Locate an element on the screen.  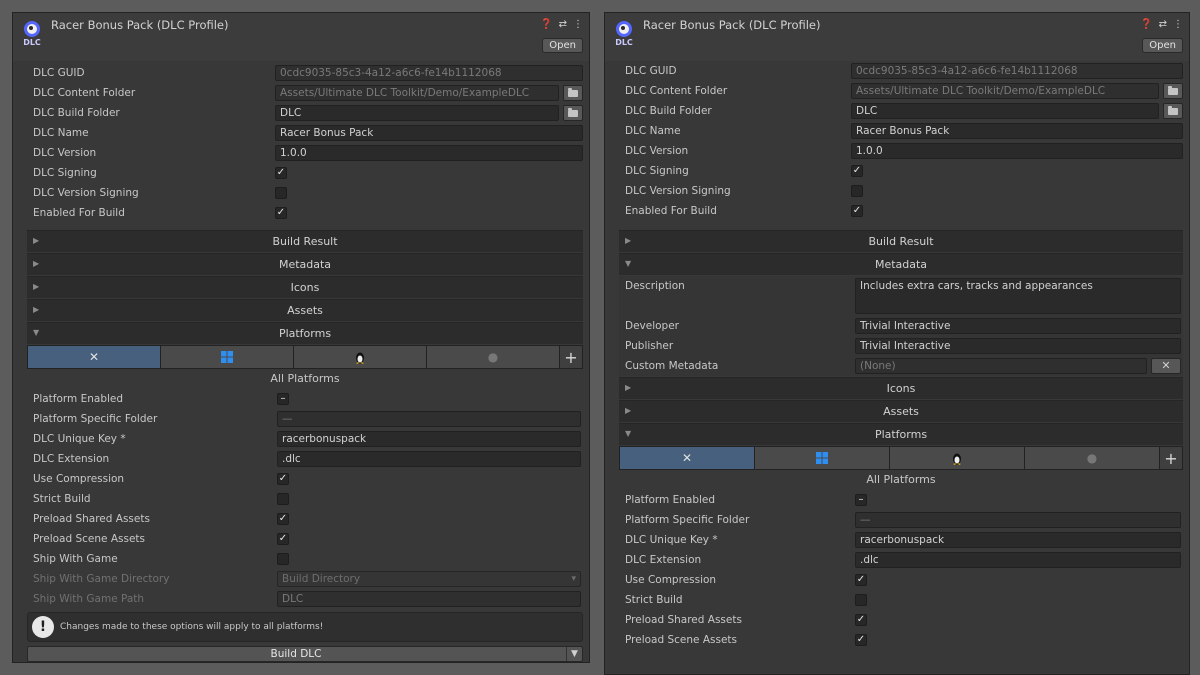
developer-field: Trivial Interactive is located at coordinates (1018, 326).